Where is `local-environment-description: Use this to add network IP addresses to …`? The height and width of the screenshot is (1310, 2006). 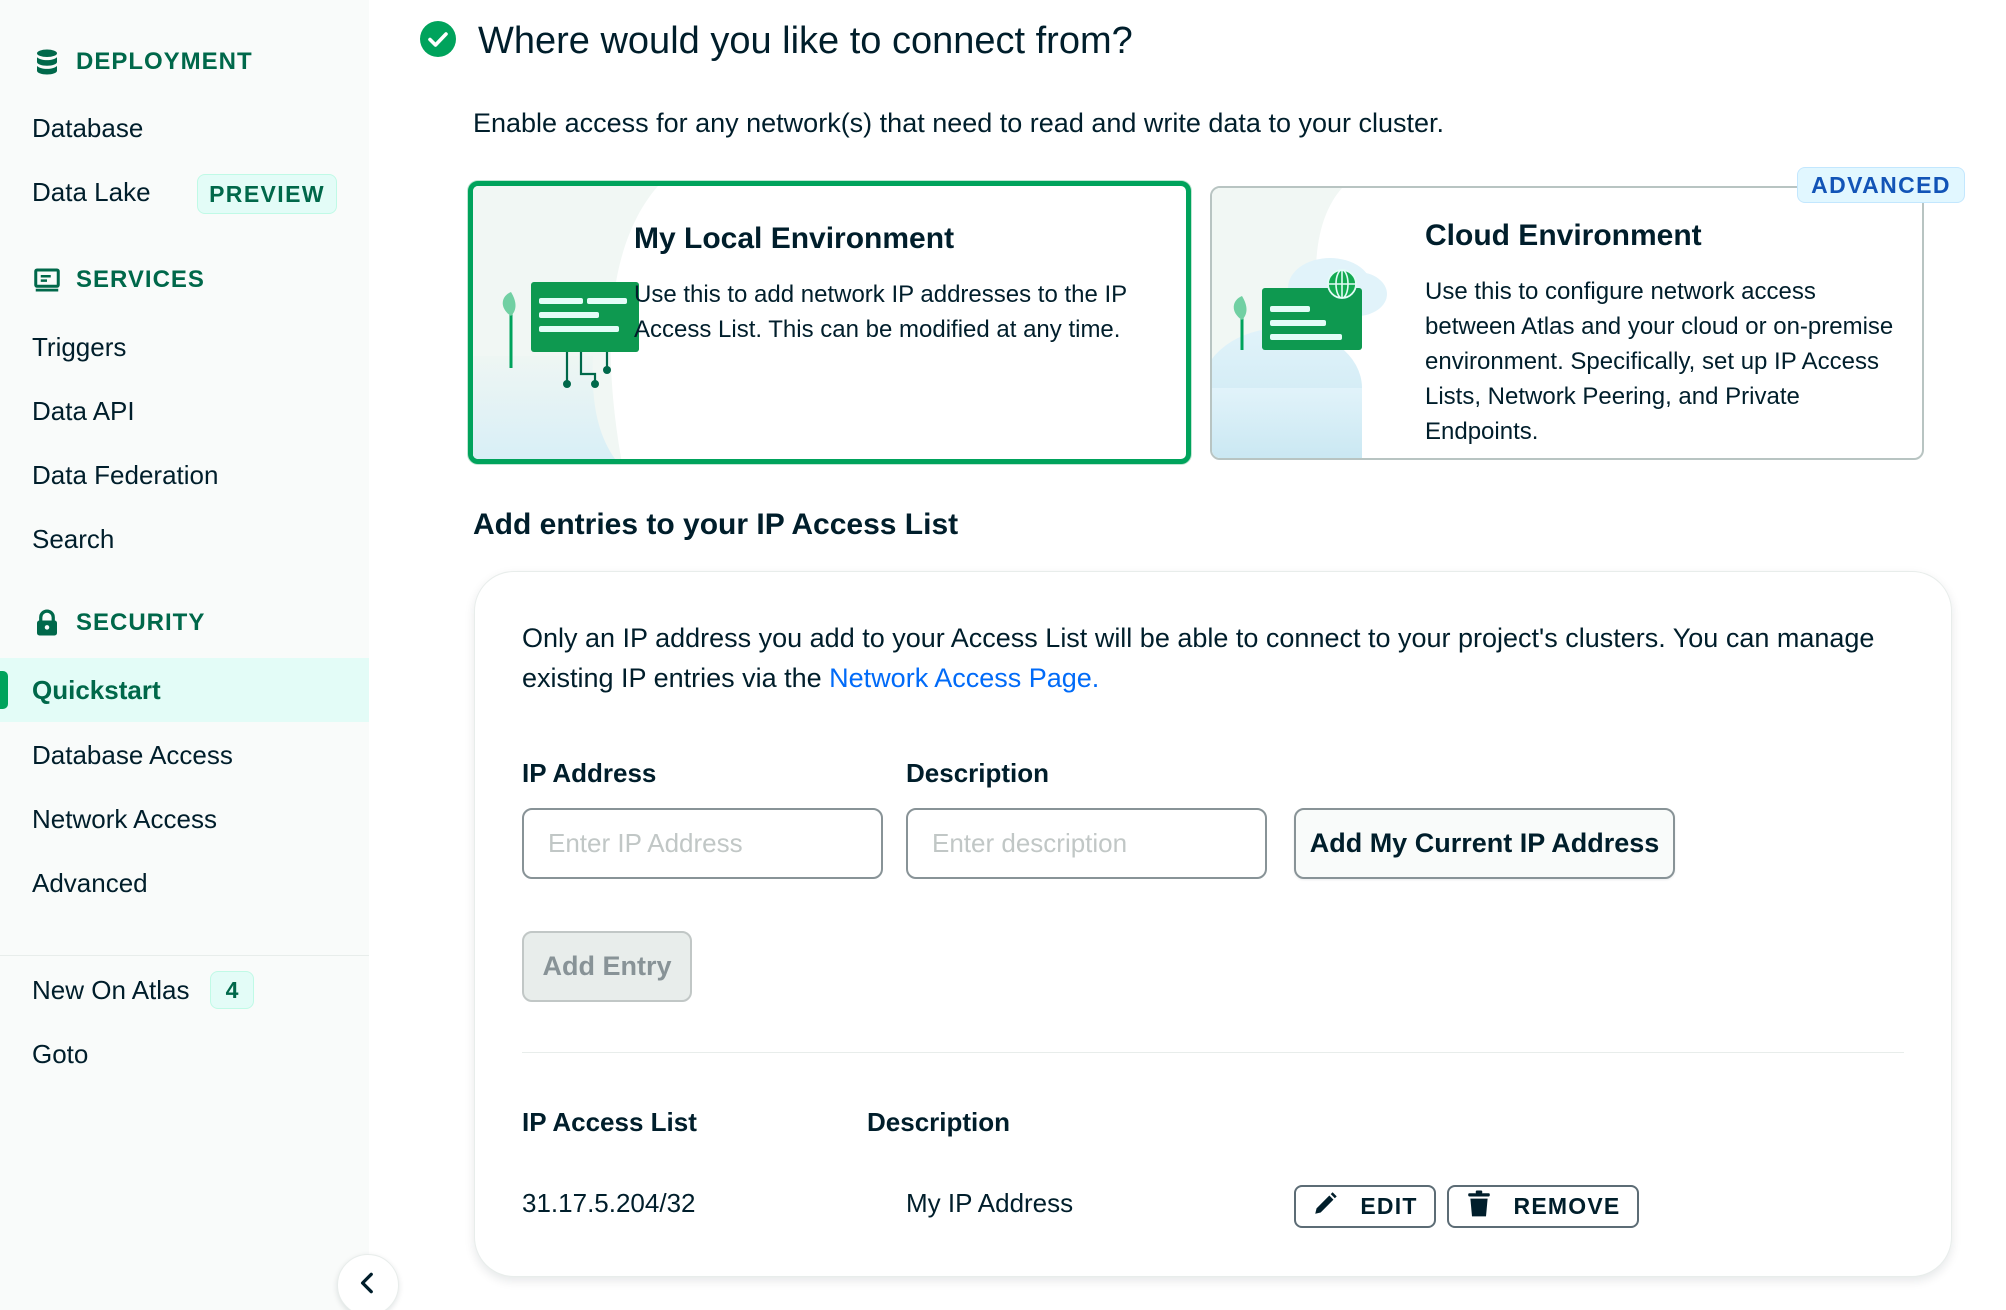
local-environment-description: Use this to add network IP addresses to … is located at coordinates (880, 312).